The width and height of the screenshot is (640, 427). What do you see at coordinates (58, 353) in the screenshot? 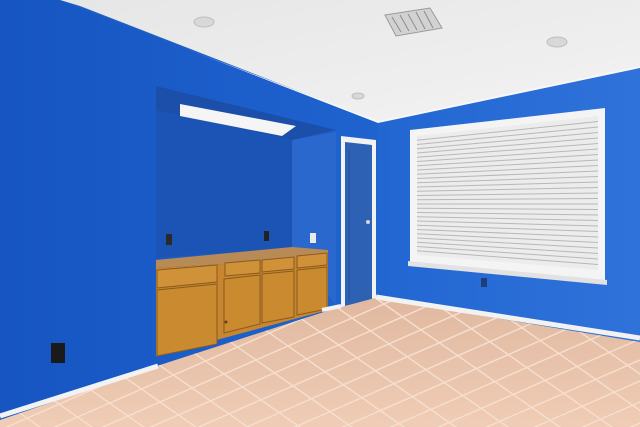
I see `outlet-floor-left` at bounding box center [58, 353].